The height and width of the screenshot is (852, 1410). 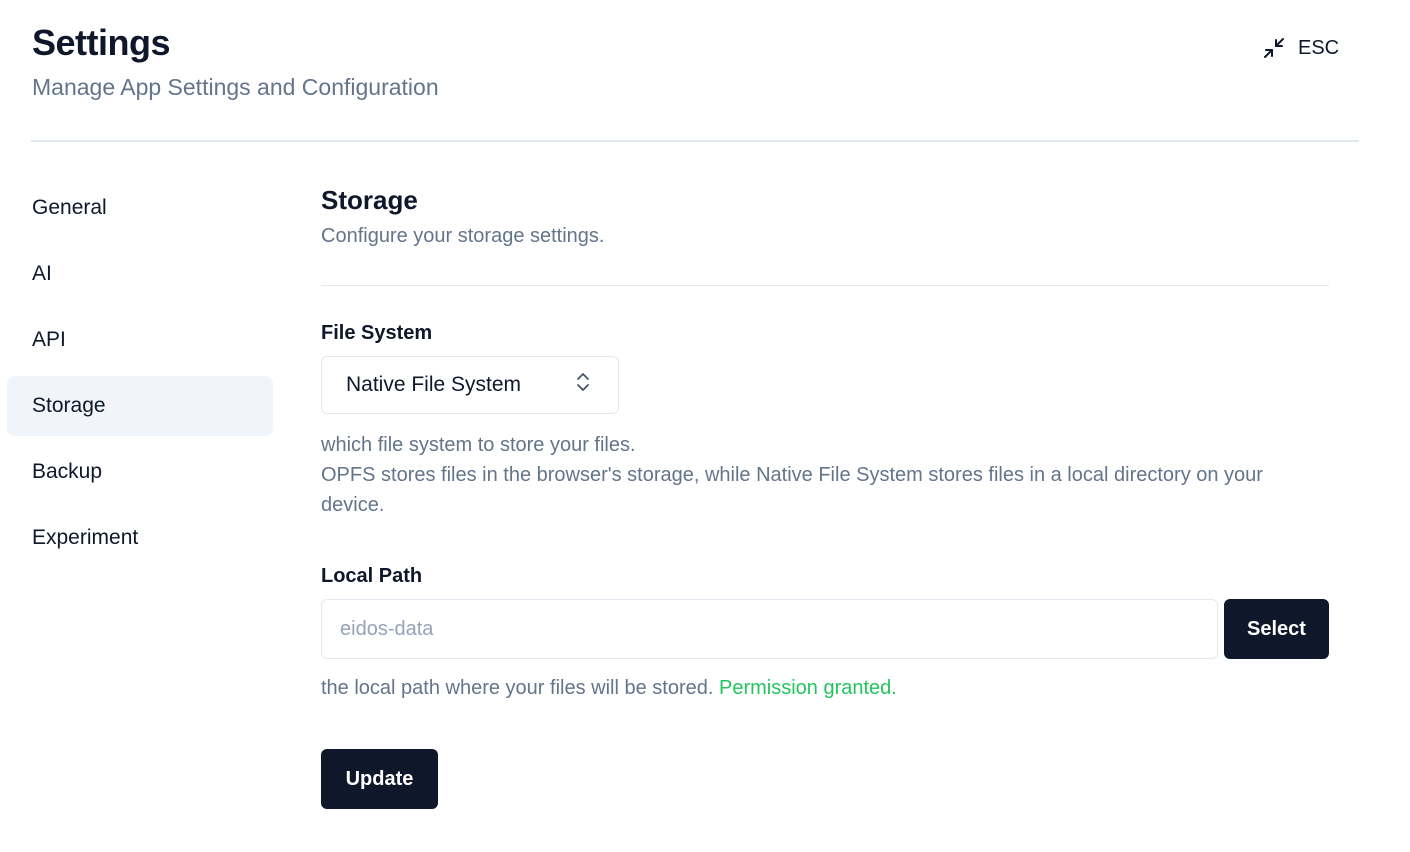 I want to click on section-description: Configure your storage settings., so click(x=463, y=236).